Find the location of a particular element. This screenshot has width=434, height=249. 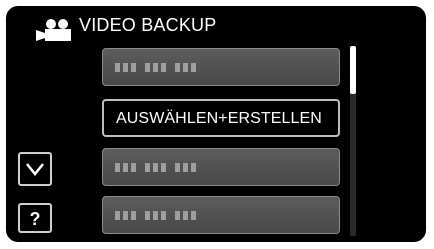

chevron-down-icon is located at coordinates (35, 170).